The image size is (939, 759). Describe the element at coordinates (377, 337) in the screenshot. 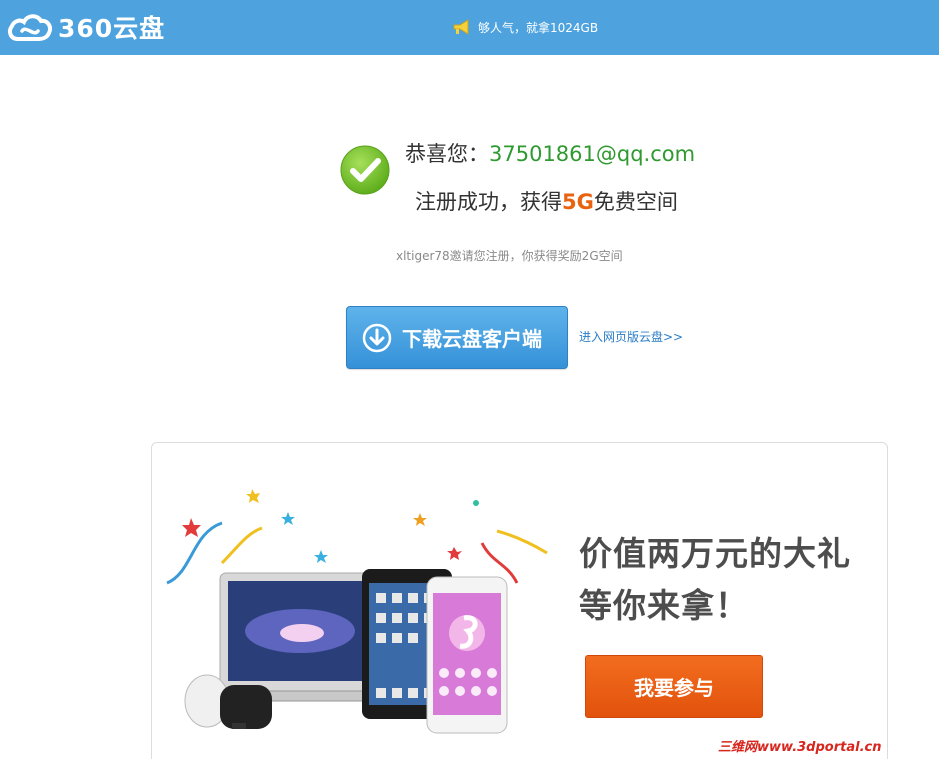

I see `download-arrow-icon` at that location.